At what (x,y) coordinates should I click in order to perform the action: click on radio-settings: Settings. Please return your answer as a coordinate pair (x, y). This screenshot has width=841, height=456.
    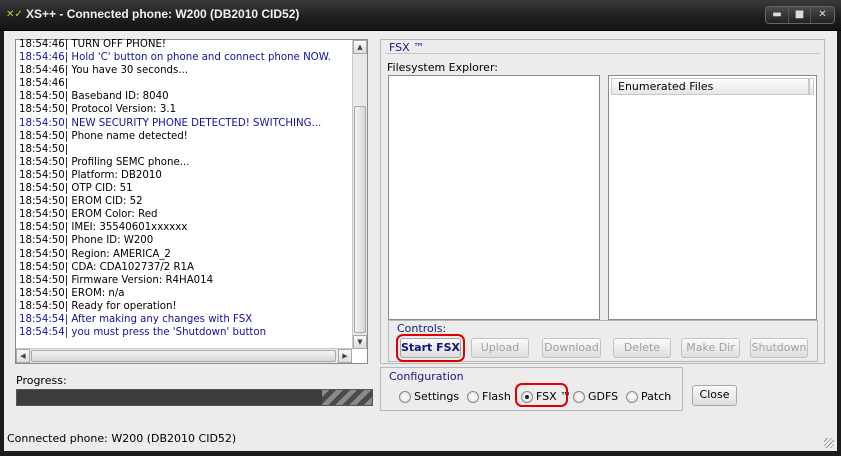
    Looking at the image, I should click on (429, 396).